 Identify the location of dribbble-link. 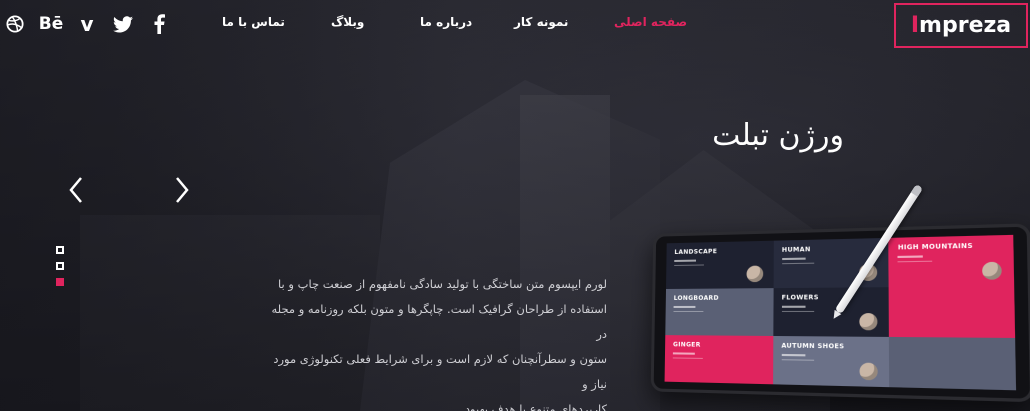
(15, 24).